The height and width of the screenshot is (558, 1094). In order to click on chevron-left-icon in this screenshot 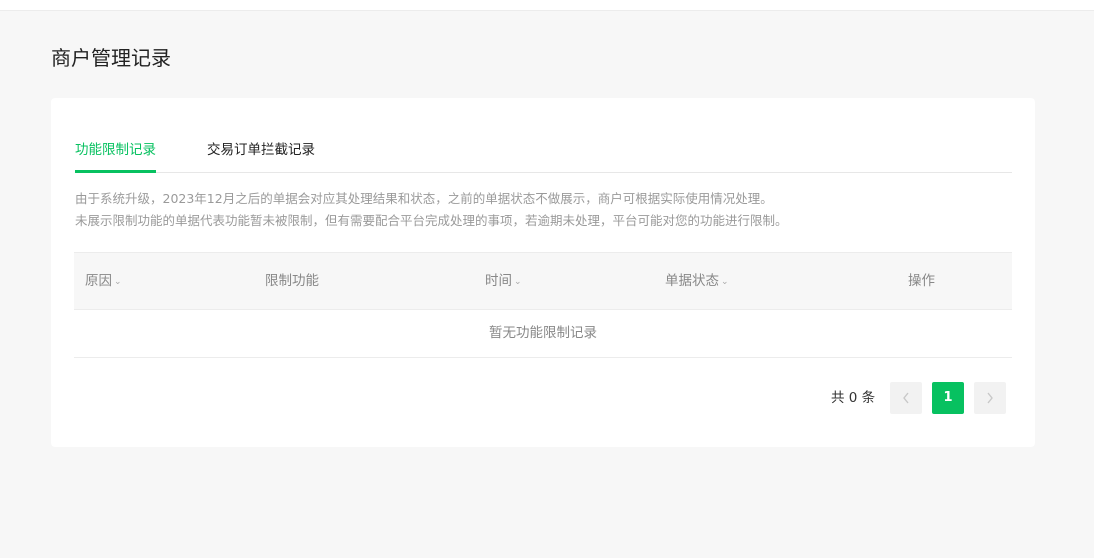, I will do `click(906, 398)`.